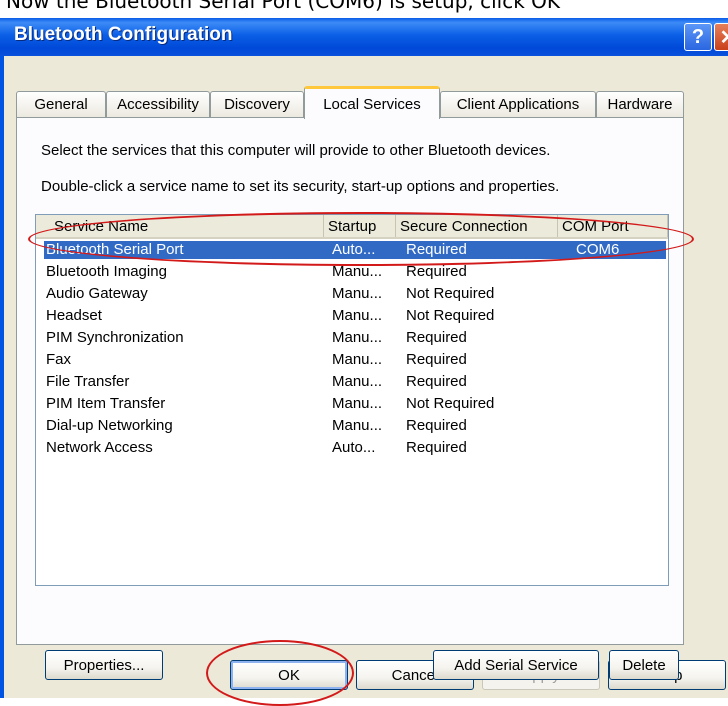 Image resolution: width=728 pixels, height=706 pixels. What do you see at coordinates (180, 226) in the screenshot?
I see `column-header-service-name: Service Name` at bounding box center [180, 226].